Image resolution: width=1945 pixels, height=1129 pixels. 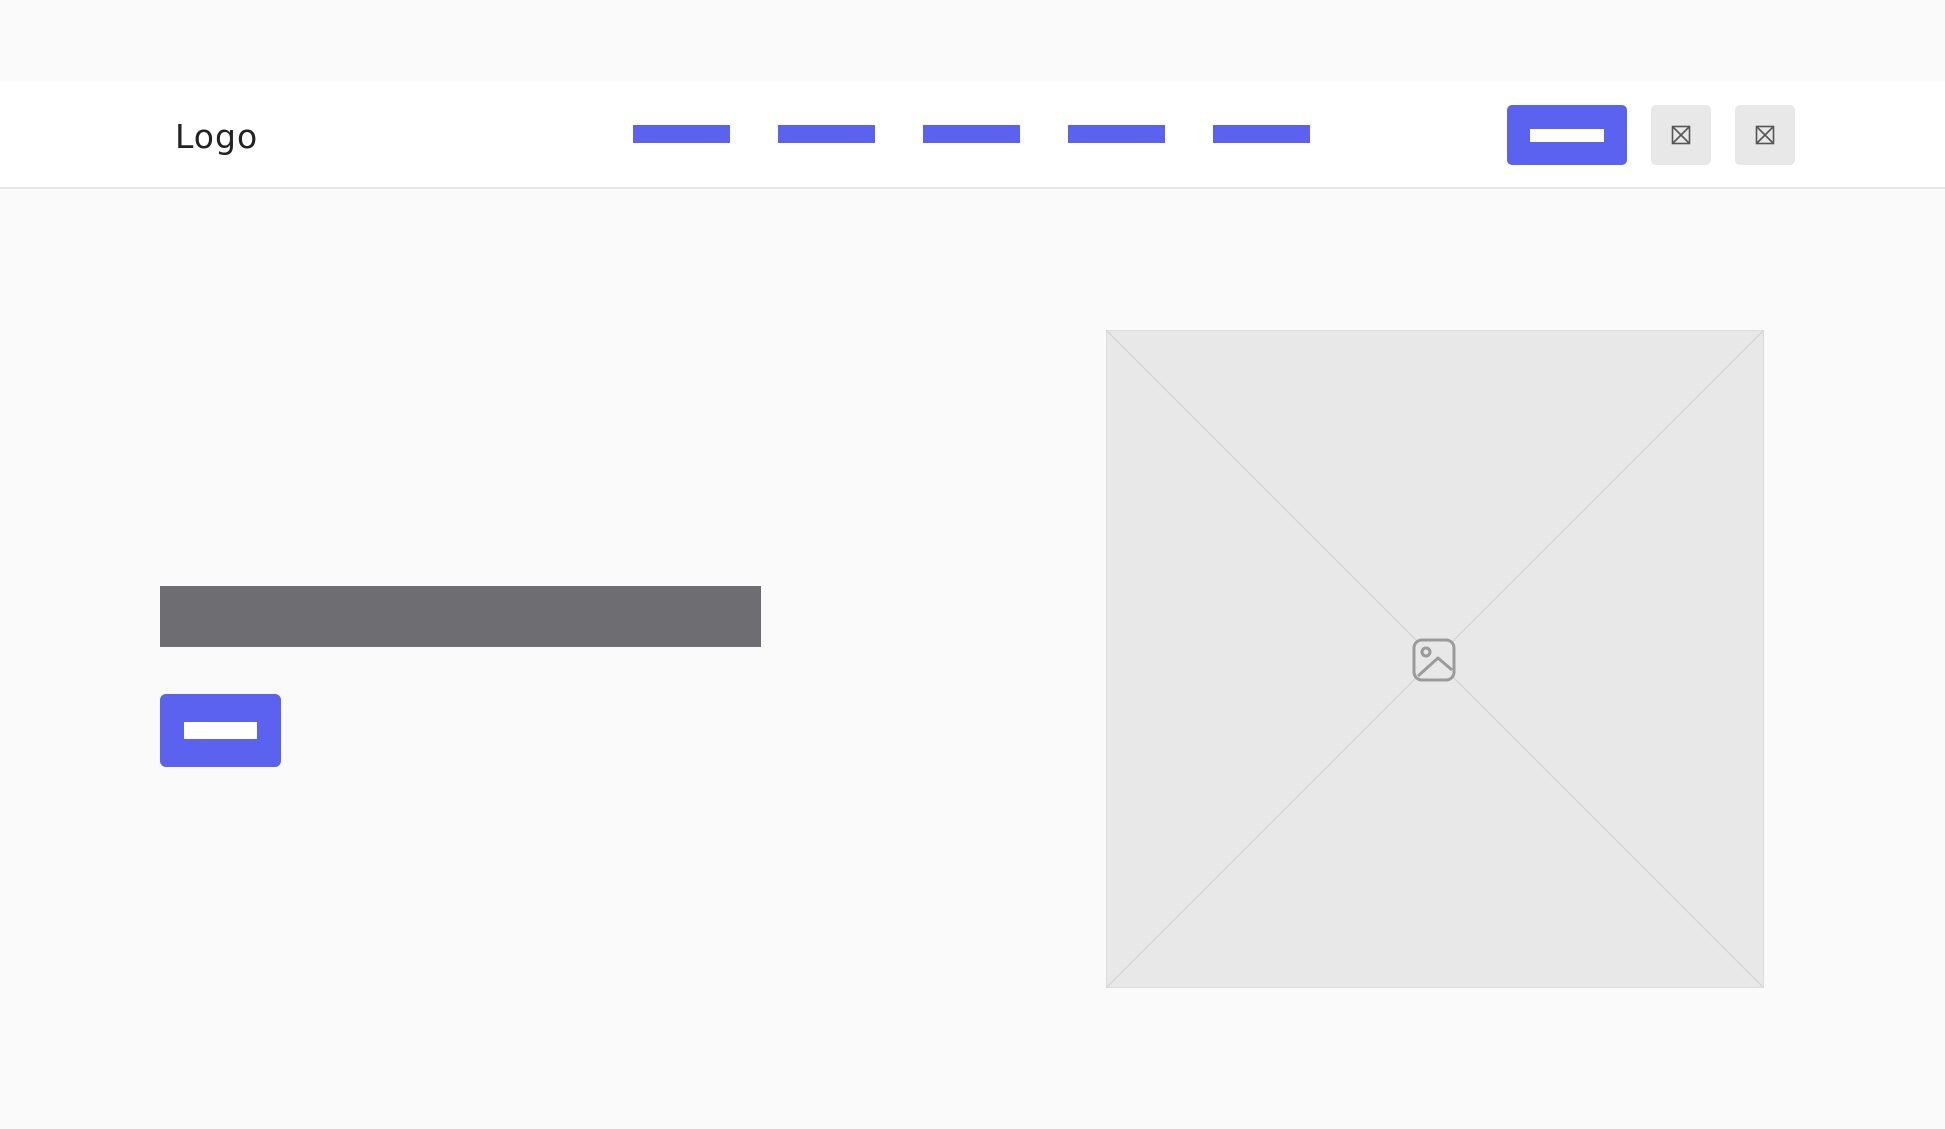 I want to click on site-header: Logo, so click(x=972, y=135).